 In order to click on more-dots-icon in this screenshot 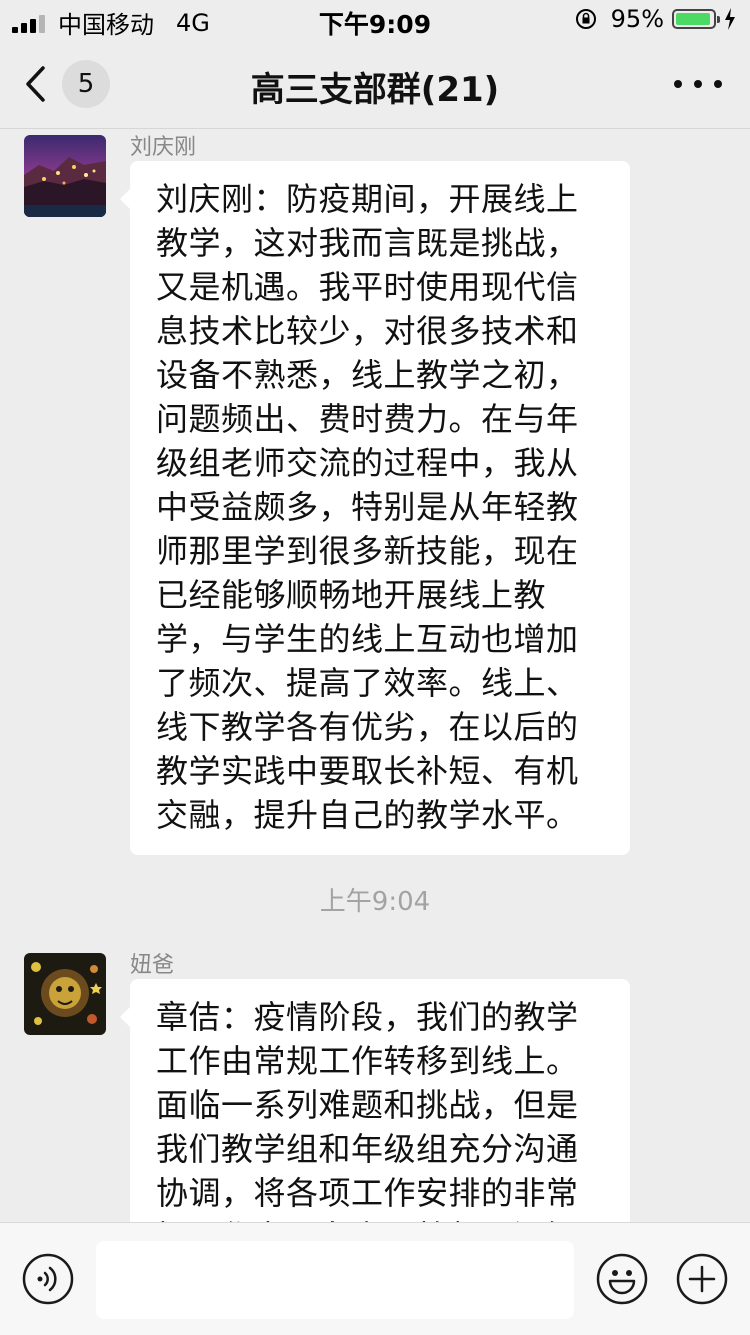, I will do `click(678, 84)`.